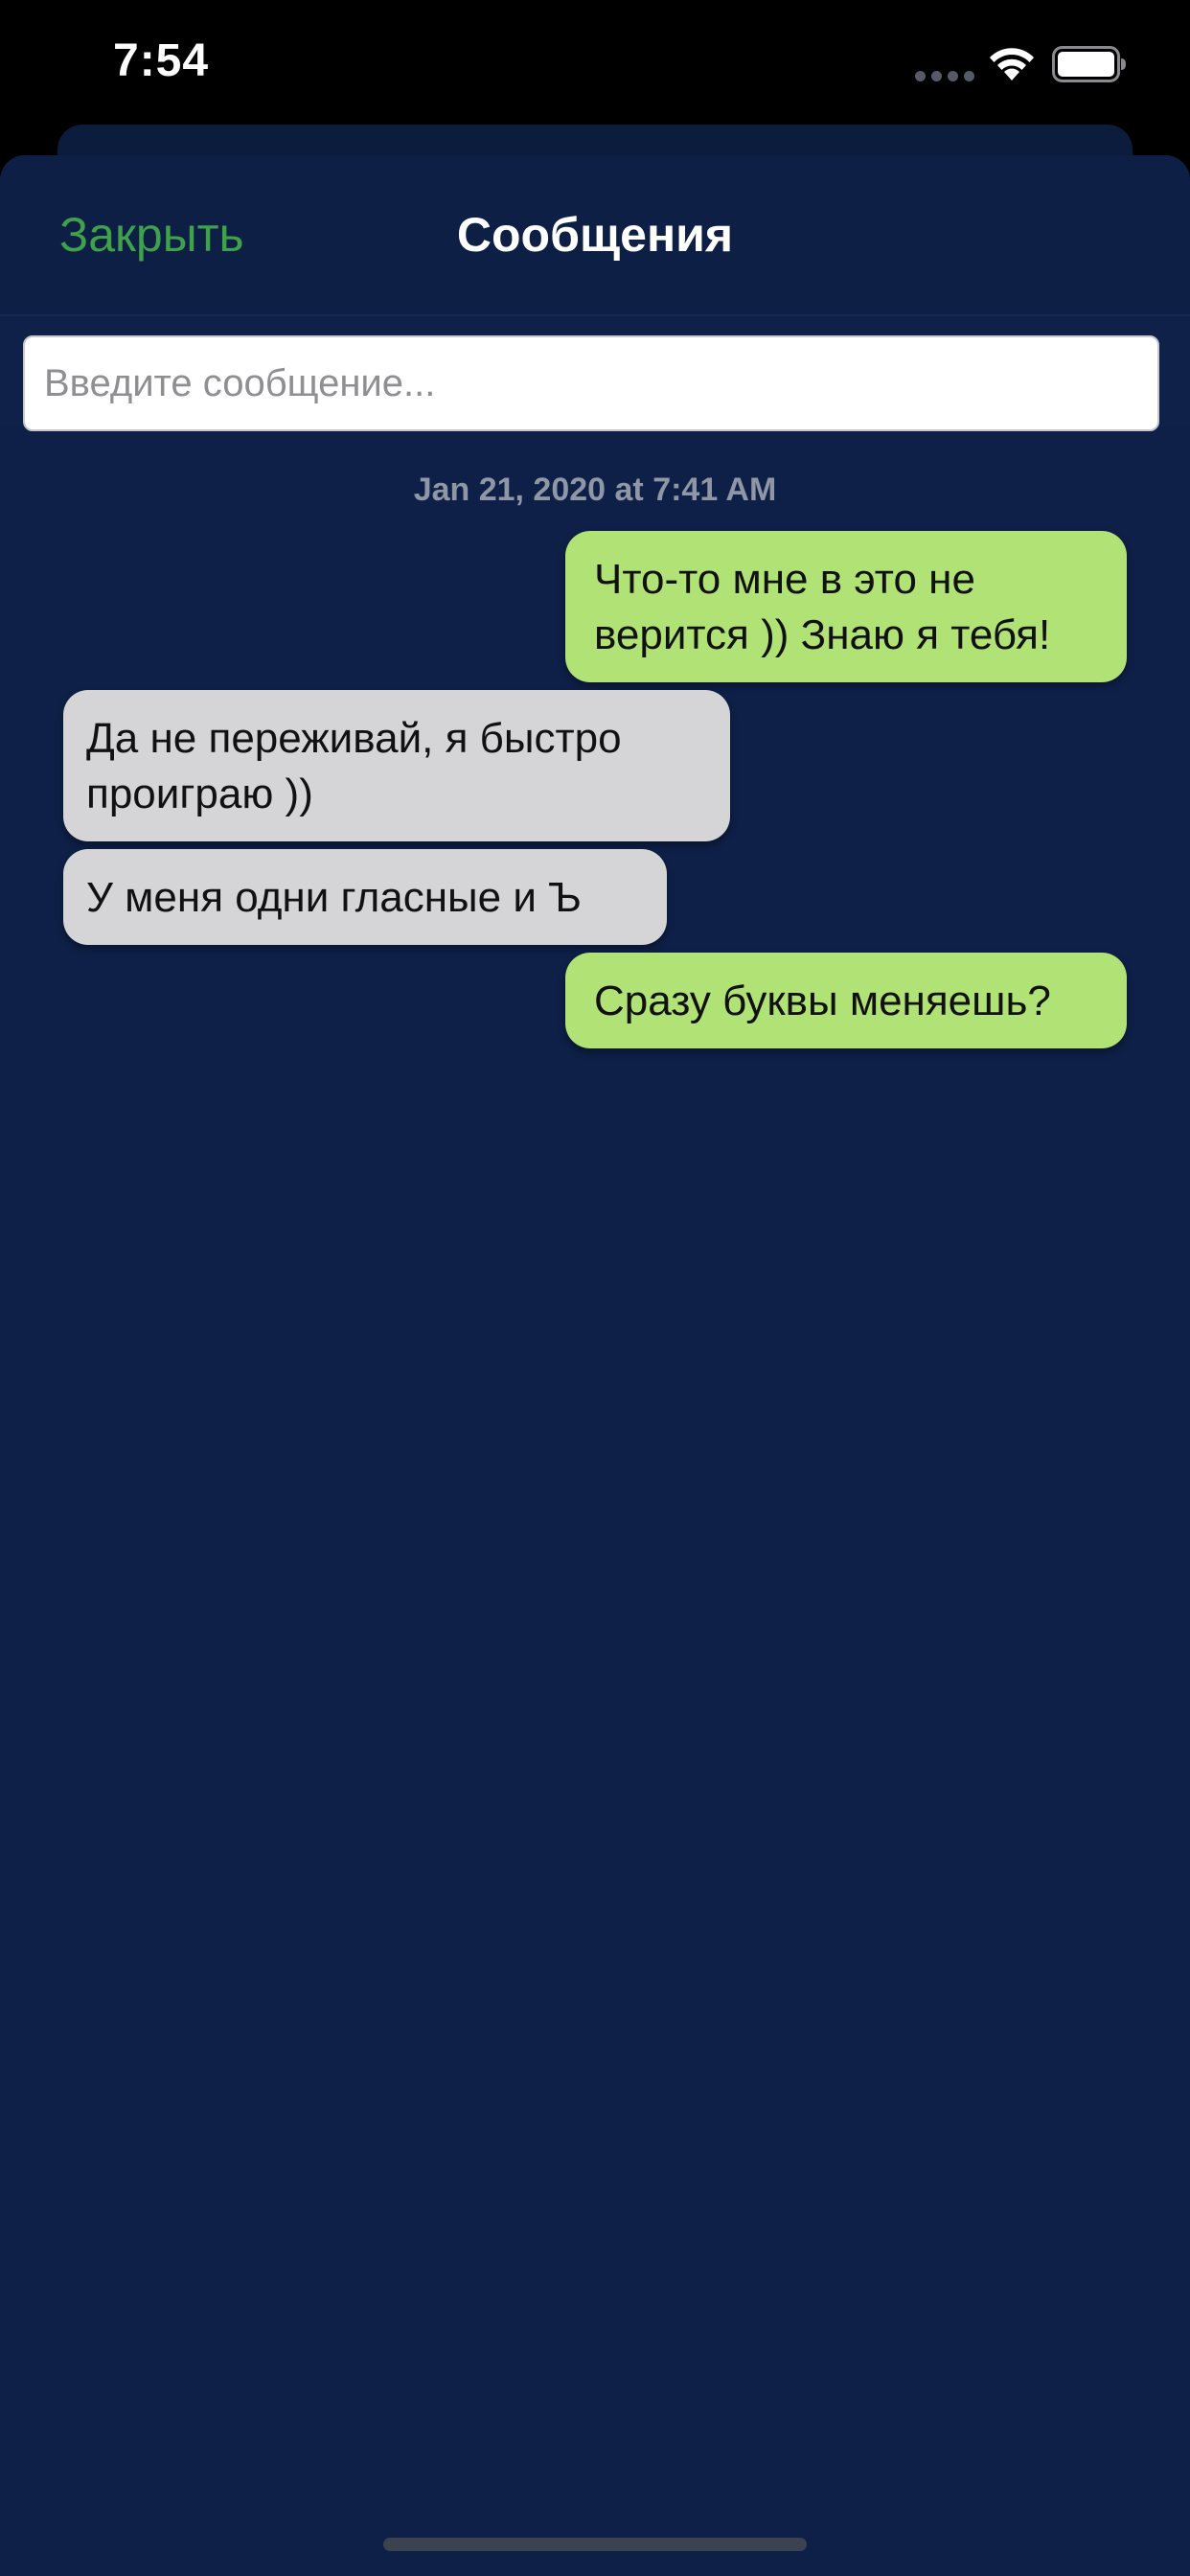  Describe the element at coordinates (162, 60) in the screenshot. I see `status-time: 7:54` at that location.